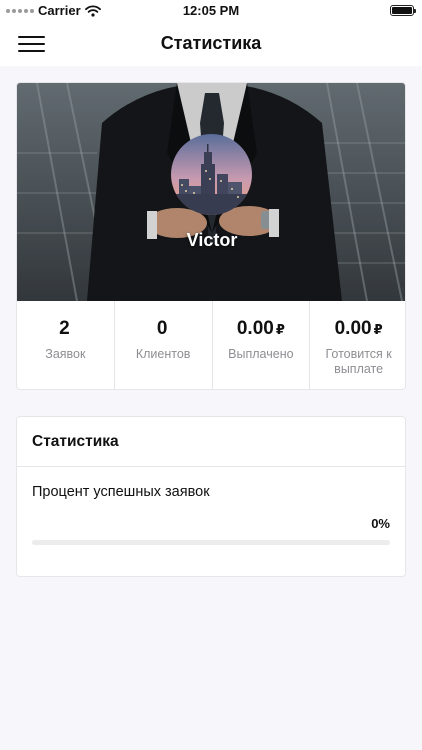 Image resolution: width=422 pixels, height=750 pixels. What do you see at coordinates (65, 345) in the screenshot?
I see `stat-requests: 2 Заявок` at bounding box center [65, 345].